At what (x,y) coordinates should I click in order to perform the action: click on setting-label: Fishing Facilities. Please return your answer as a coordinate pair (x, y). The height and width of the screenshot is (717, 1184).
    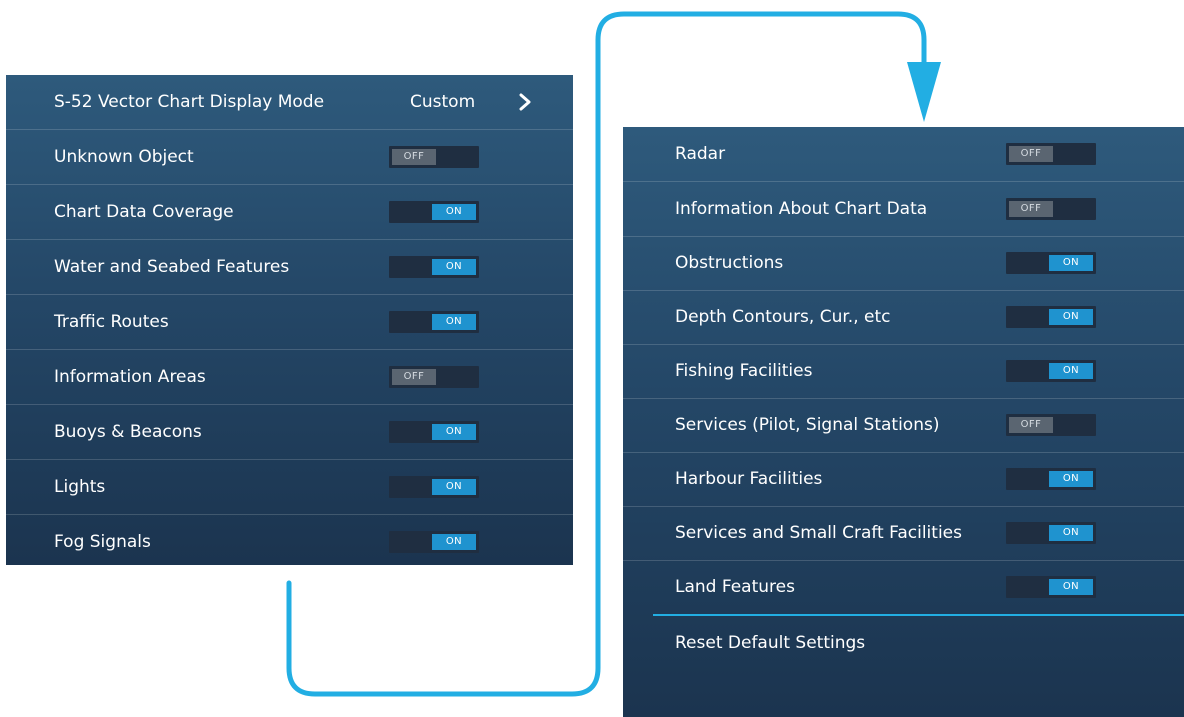
    Looking at the image, I should click on (744, 371).